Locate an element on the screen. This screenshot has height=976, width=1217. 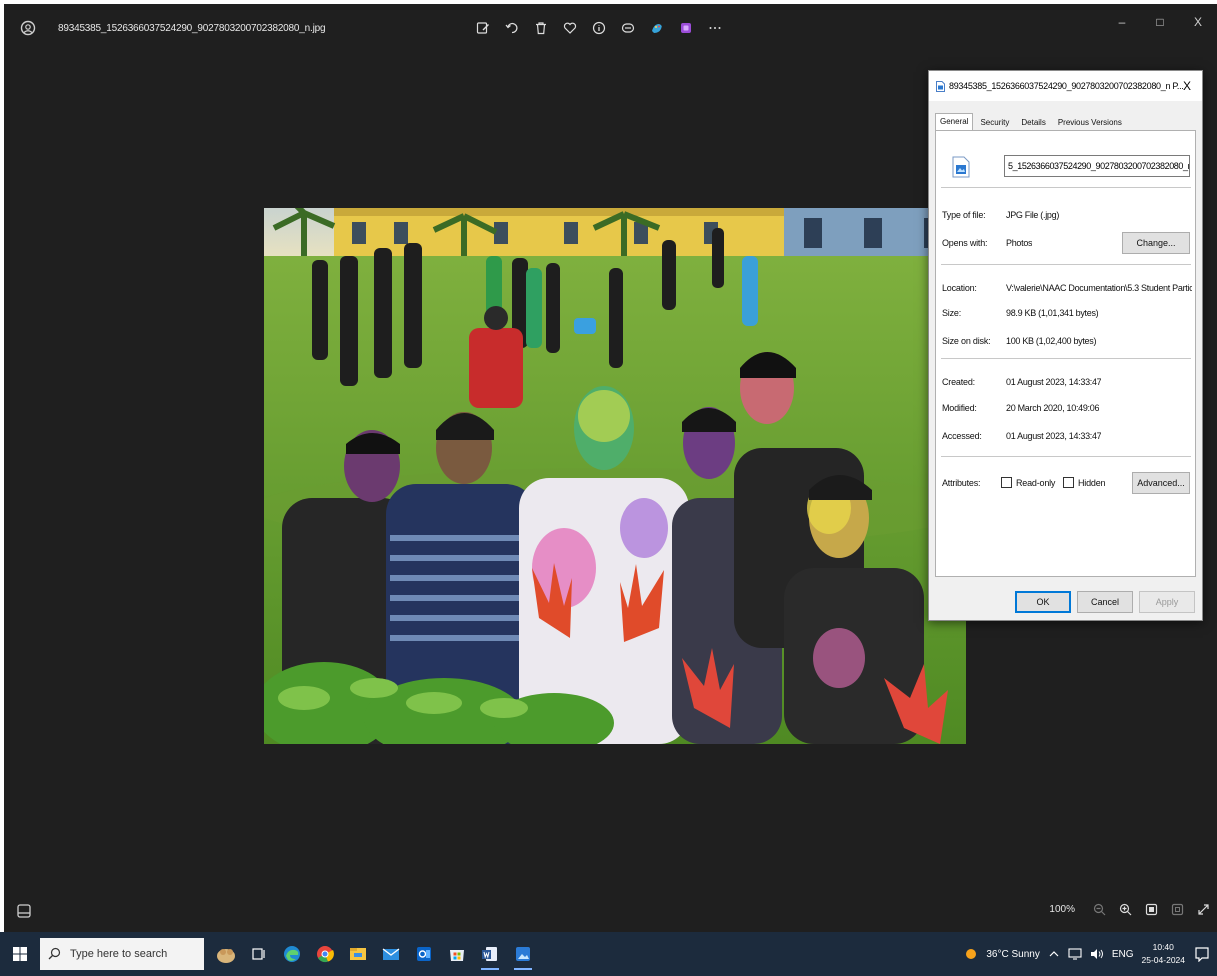
photos-app-icon is located at coordinates (28, 28).